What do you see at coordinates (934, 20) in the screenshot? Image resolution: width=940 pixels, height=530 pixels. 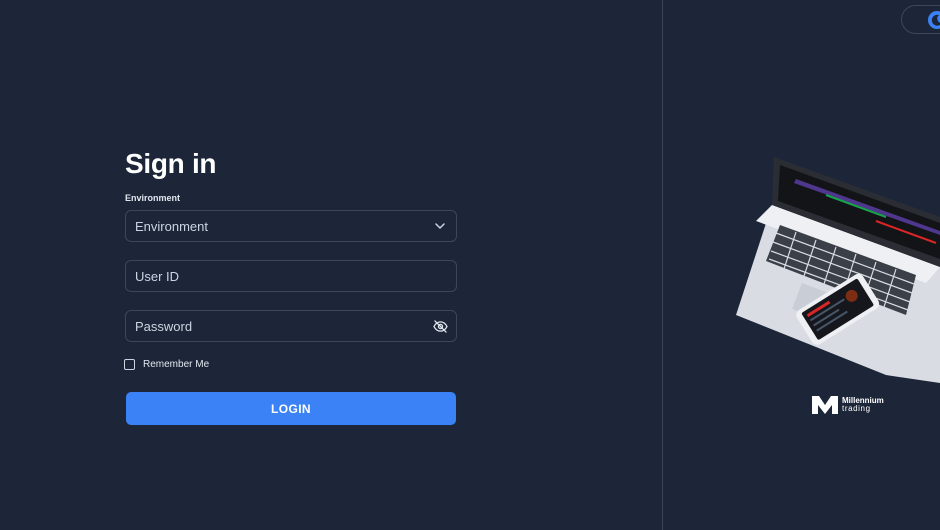 I see `moon-icon` at bounding box center [934, 20].